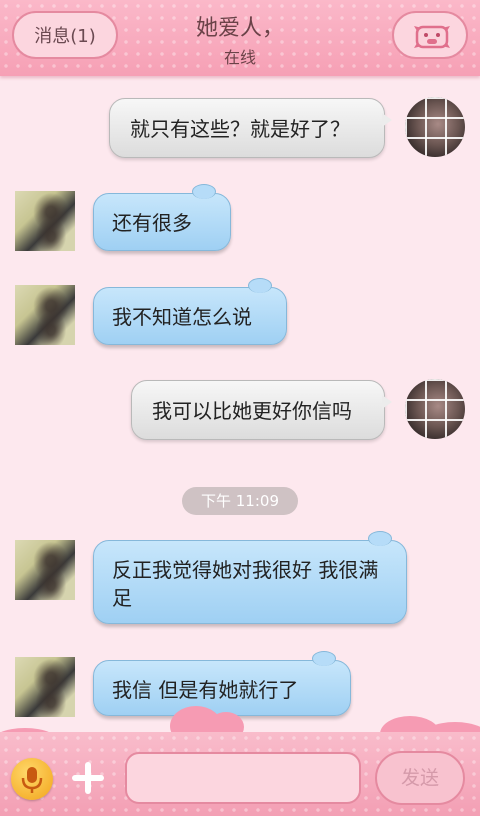  What do you see at coordinates (240, 501) in the screenshot?
I see `message-timestamp: 下午 11:09` at bounding box center [240, 501].